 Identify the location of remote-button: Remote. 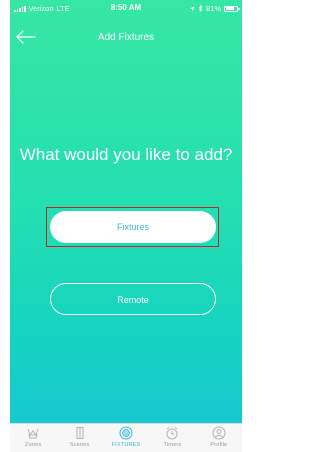
(133, 299).